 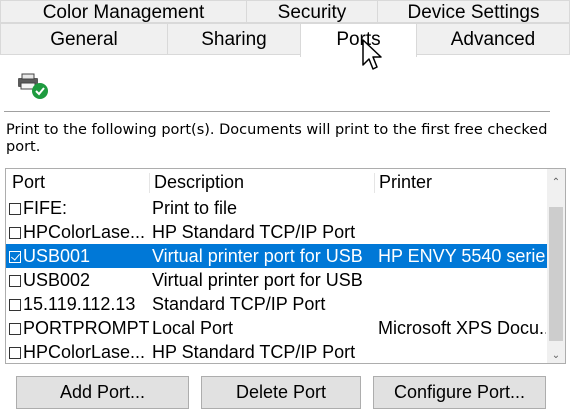 What do you see at coordinates (79, 304) in the screenshot?
I see `port-cell: 15.119.112.13` at bounding box center [79, 304].